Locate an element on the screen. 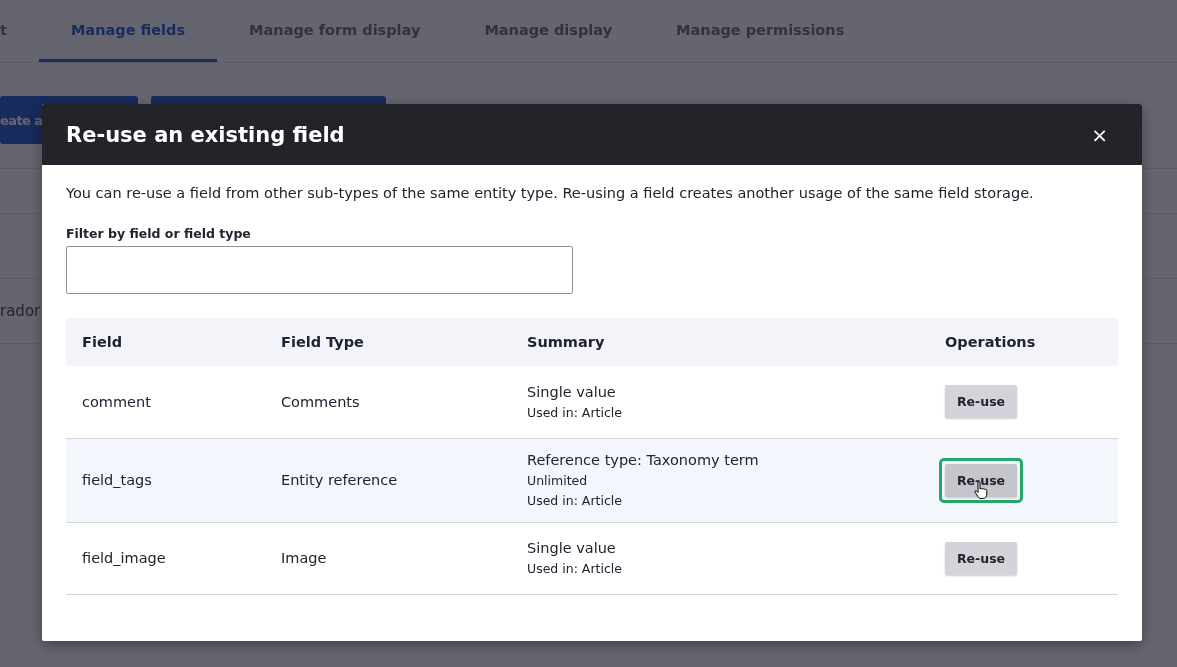 The height and width of the screenshot is (667, 1177). column-header: Field is located at coordinates (165, 342).